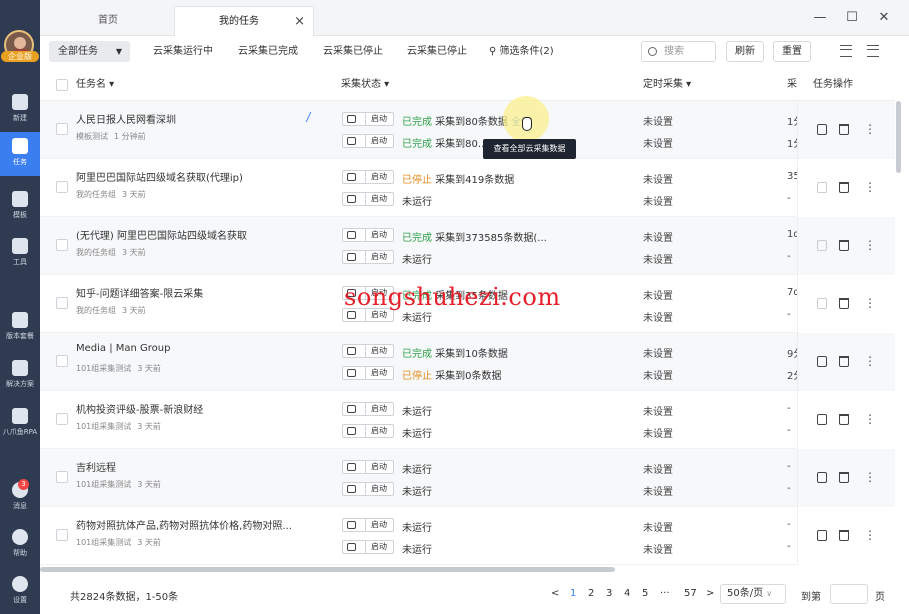 The width and height of the screenshot is (909, 614). I want to click on column-name: 任务名 ▾, so click(95, 85).